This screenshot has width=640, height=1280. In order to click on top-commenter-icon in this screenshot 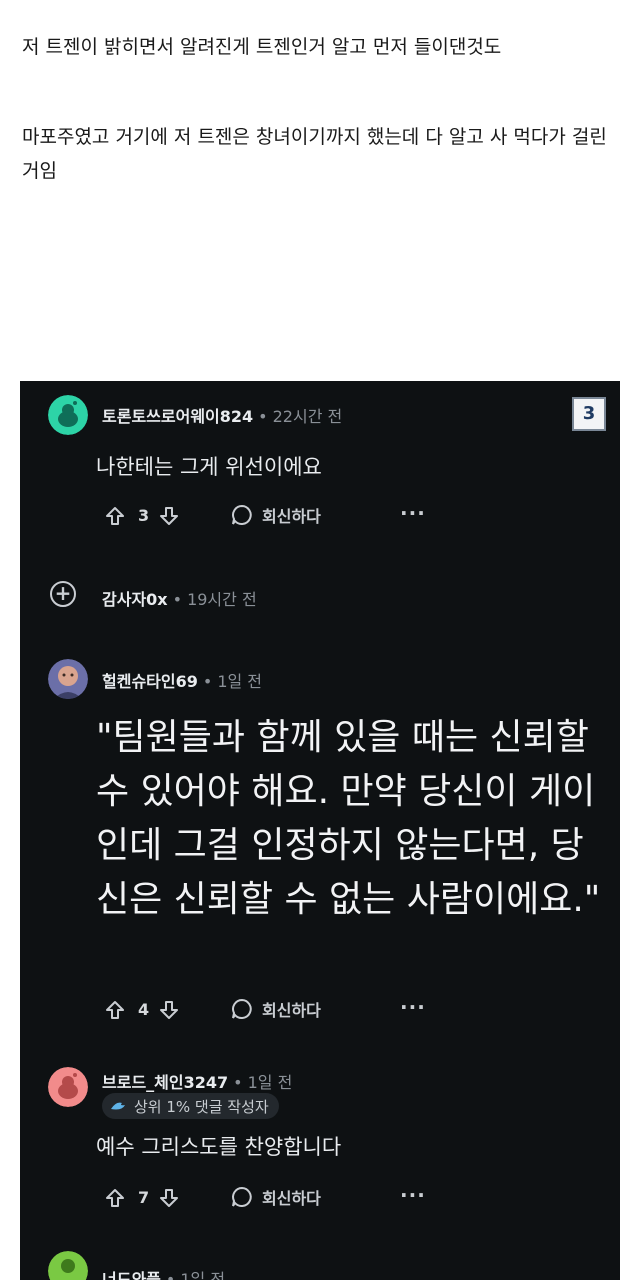, I will do `click(118, 1106)`.